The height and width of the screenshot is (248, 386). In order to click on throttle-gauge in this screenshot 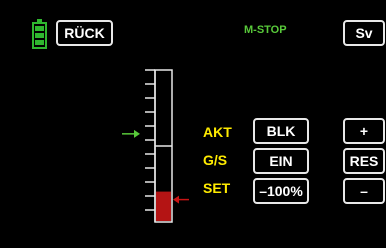, I will do `click(155, 146)`.